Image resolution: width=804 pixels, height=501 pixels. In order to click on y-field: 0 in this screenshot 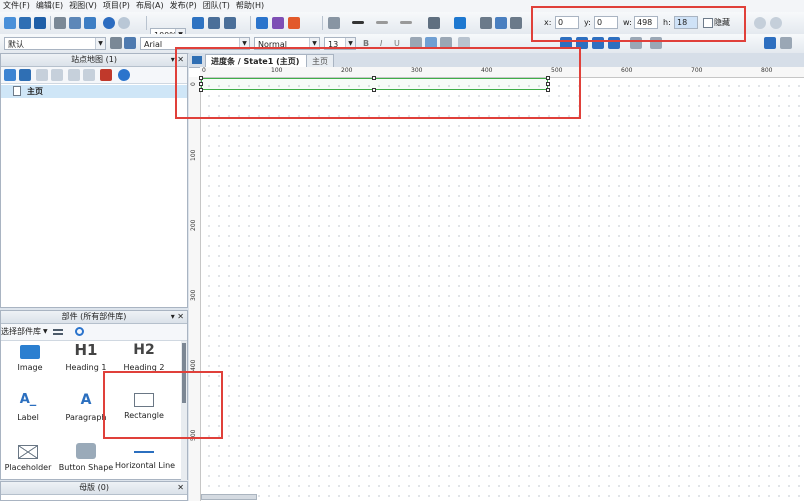, I will do `click(606, 22)`.